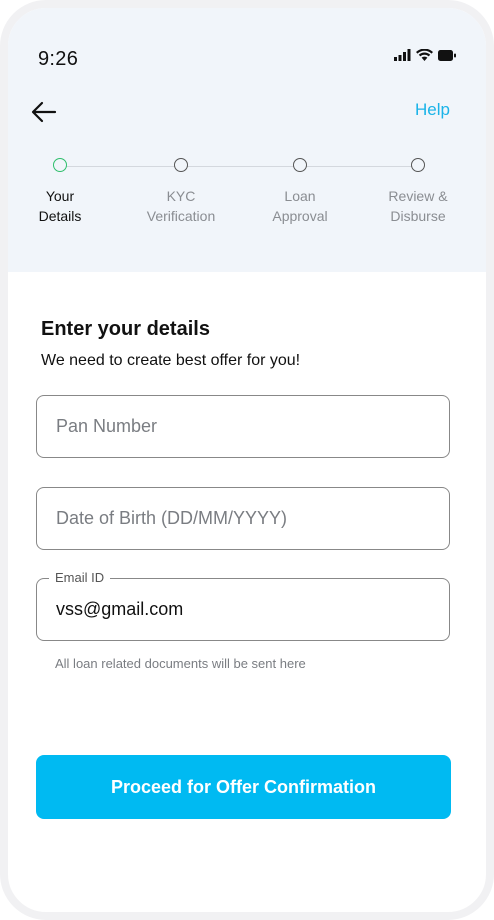  Describe the element at coordinates (120, 609) in the screenshot. I see `email-value: vss@gmail.com` at that location.